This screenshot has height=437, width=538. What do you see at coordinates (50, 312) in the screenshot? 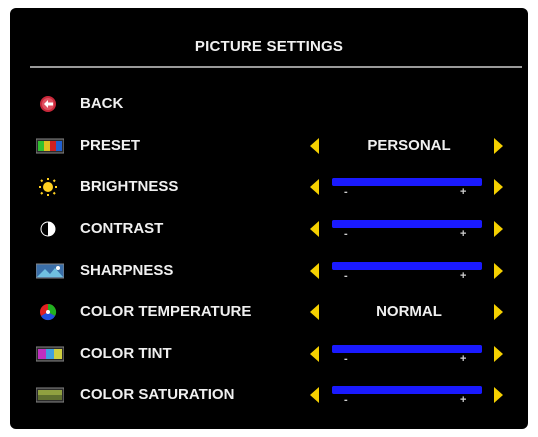
I see `color-temperature-icon` at bounding box center [50, 312].